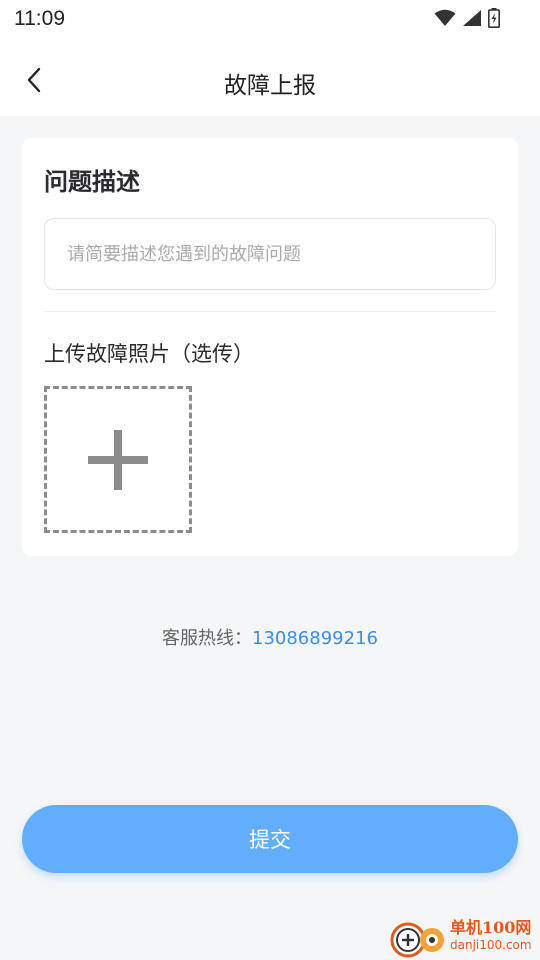 This screenshot has height=960, width=540. What do you see at coordinates (149, 354) in the screenshot?
I see `upload-photo-label: 上传故障照片（选传）` at bounding box center [149, 354].